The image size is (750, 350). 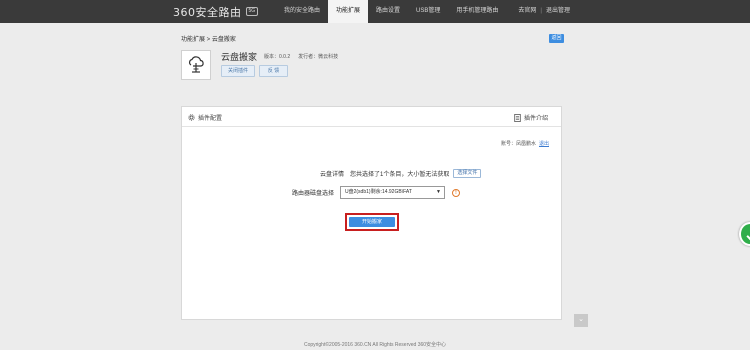 I want to click on nav-usb-management: USB管理, so click(x=428, y=11).